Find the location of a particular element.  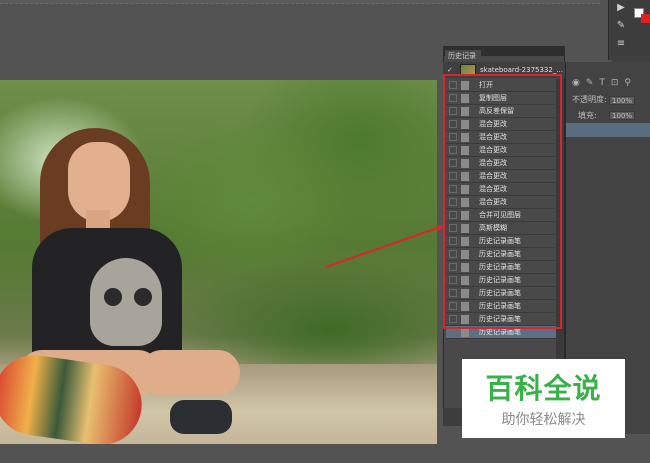

history-brush-source-icon: ✓ is located at coordinates (450, 70).